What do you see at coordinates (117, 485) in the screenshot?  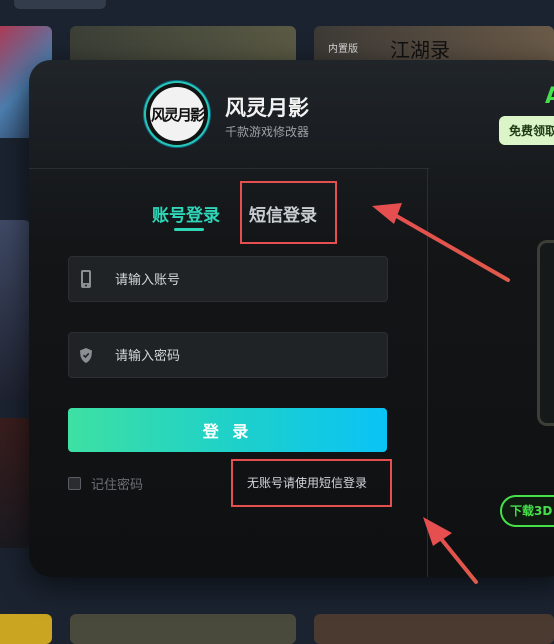 I see `remember-label: 记住密码` at bounding box center [117, 485].